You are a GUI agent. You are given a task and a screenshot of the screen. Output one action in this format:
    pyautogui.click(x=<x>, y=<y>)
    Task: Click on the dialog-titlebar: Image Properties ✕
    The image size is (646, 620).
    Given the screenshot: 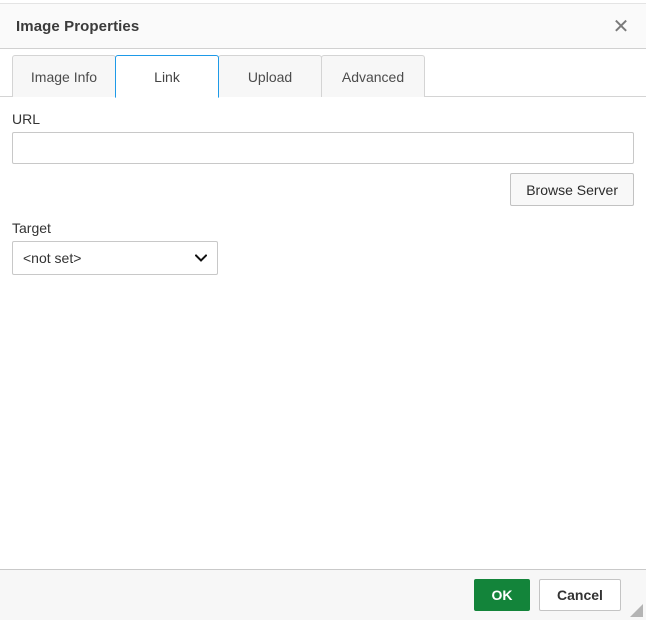 What is the action you would take?
    pyautogui.click(x=323, y=26)
    